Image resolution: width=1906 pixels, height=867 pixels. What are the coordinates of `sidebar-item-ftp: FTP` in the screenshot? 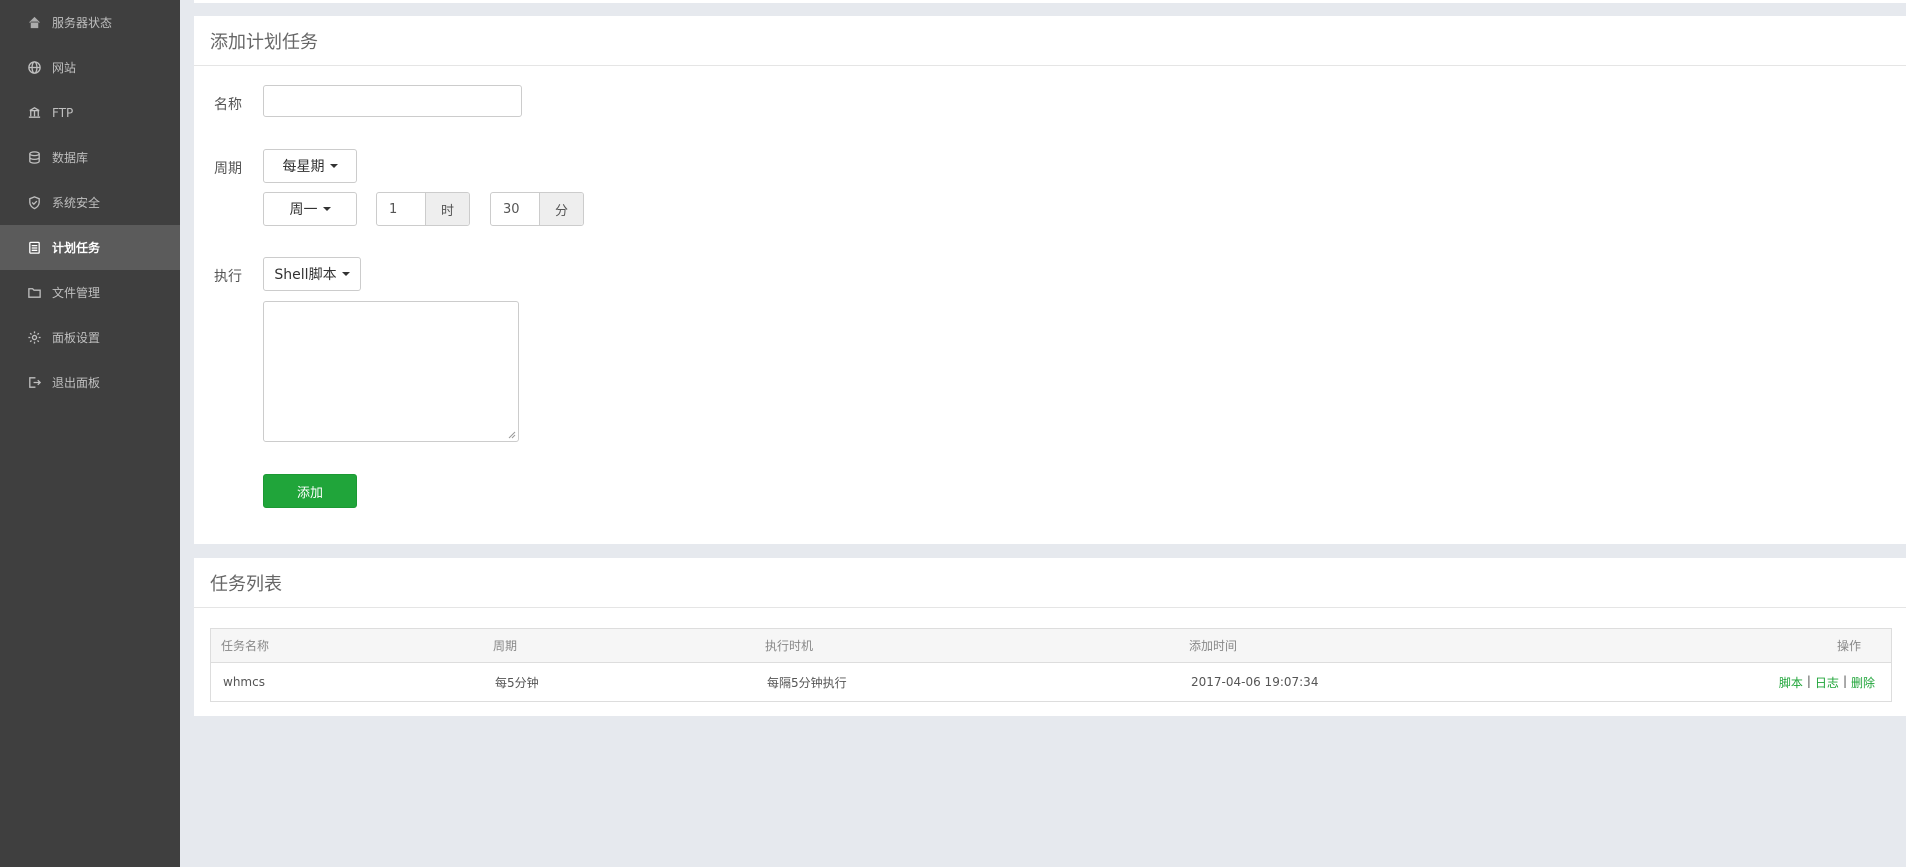 It's located at (90, 112).